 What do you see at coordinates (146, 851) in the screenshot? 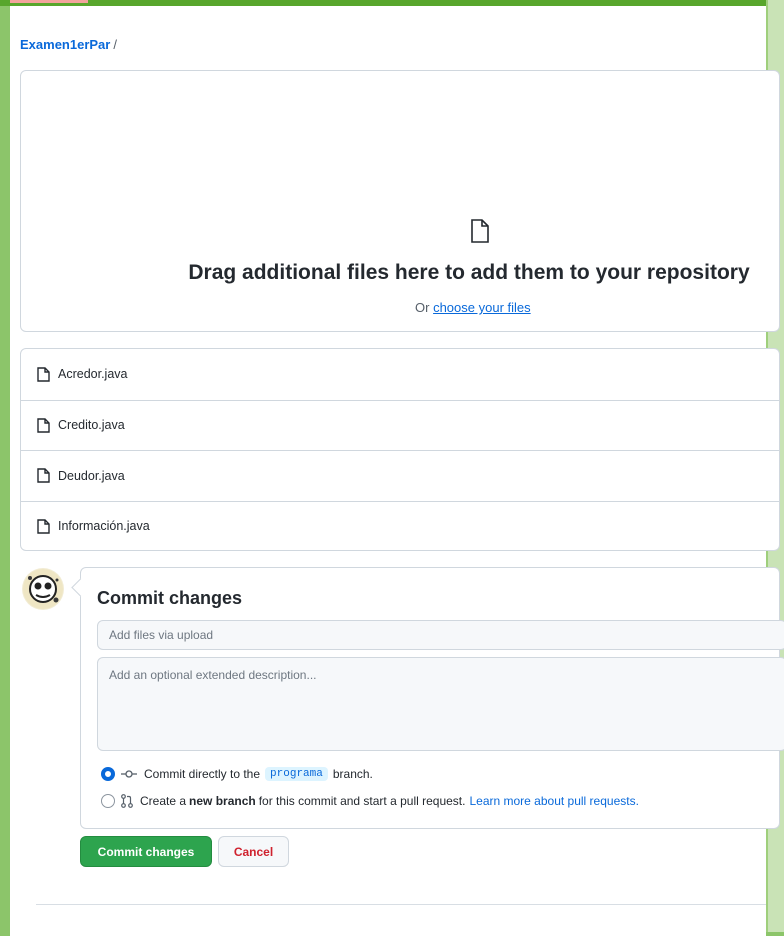
I see `commit-changes-button: Commit changes` at bounding box center [146, 851].